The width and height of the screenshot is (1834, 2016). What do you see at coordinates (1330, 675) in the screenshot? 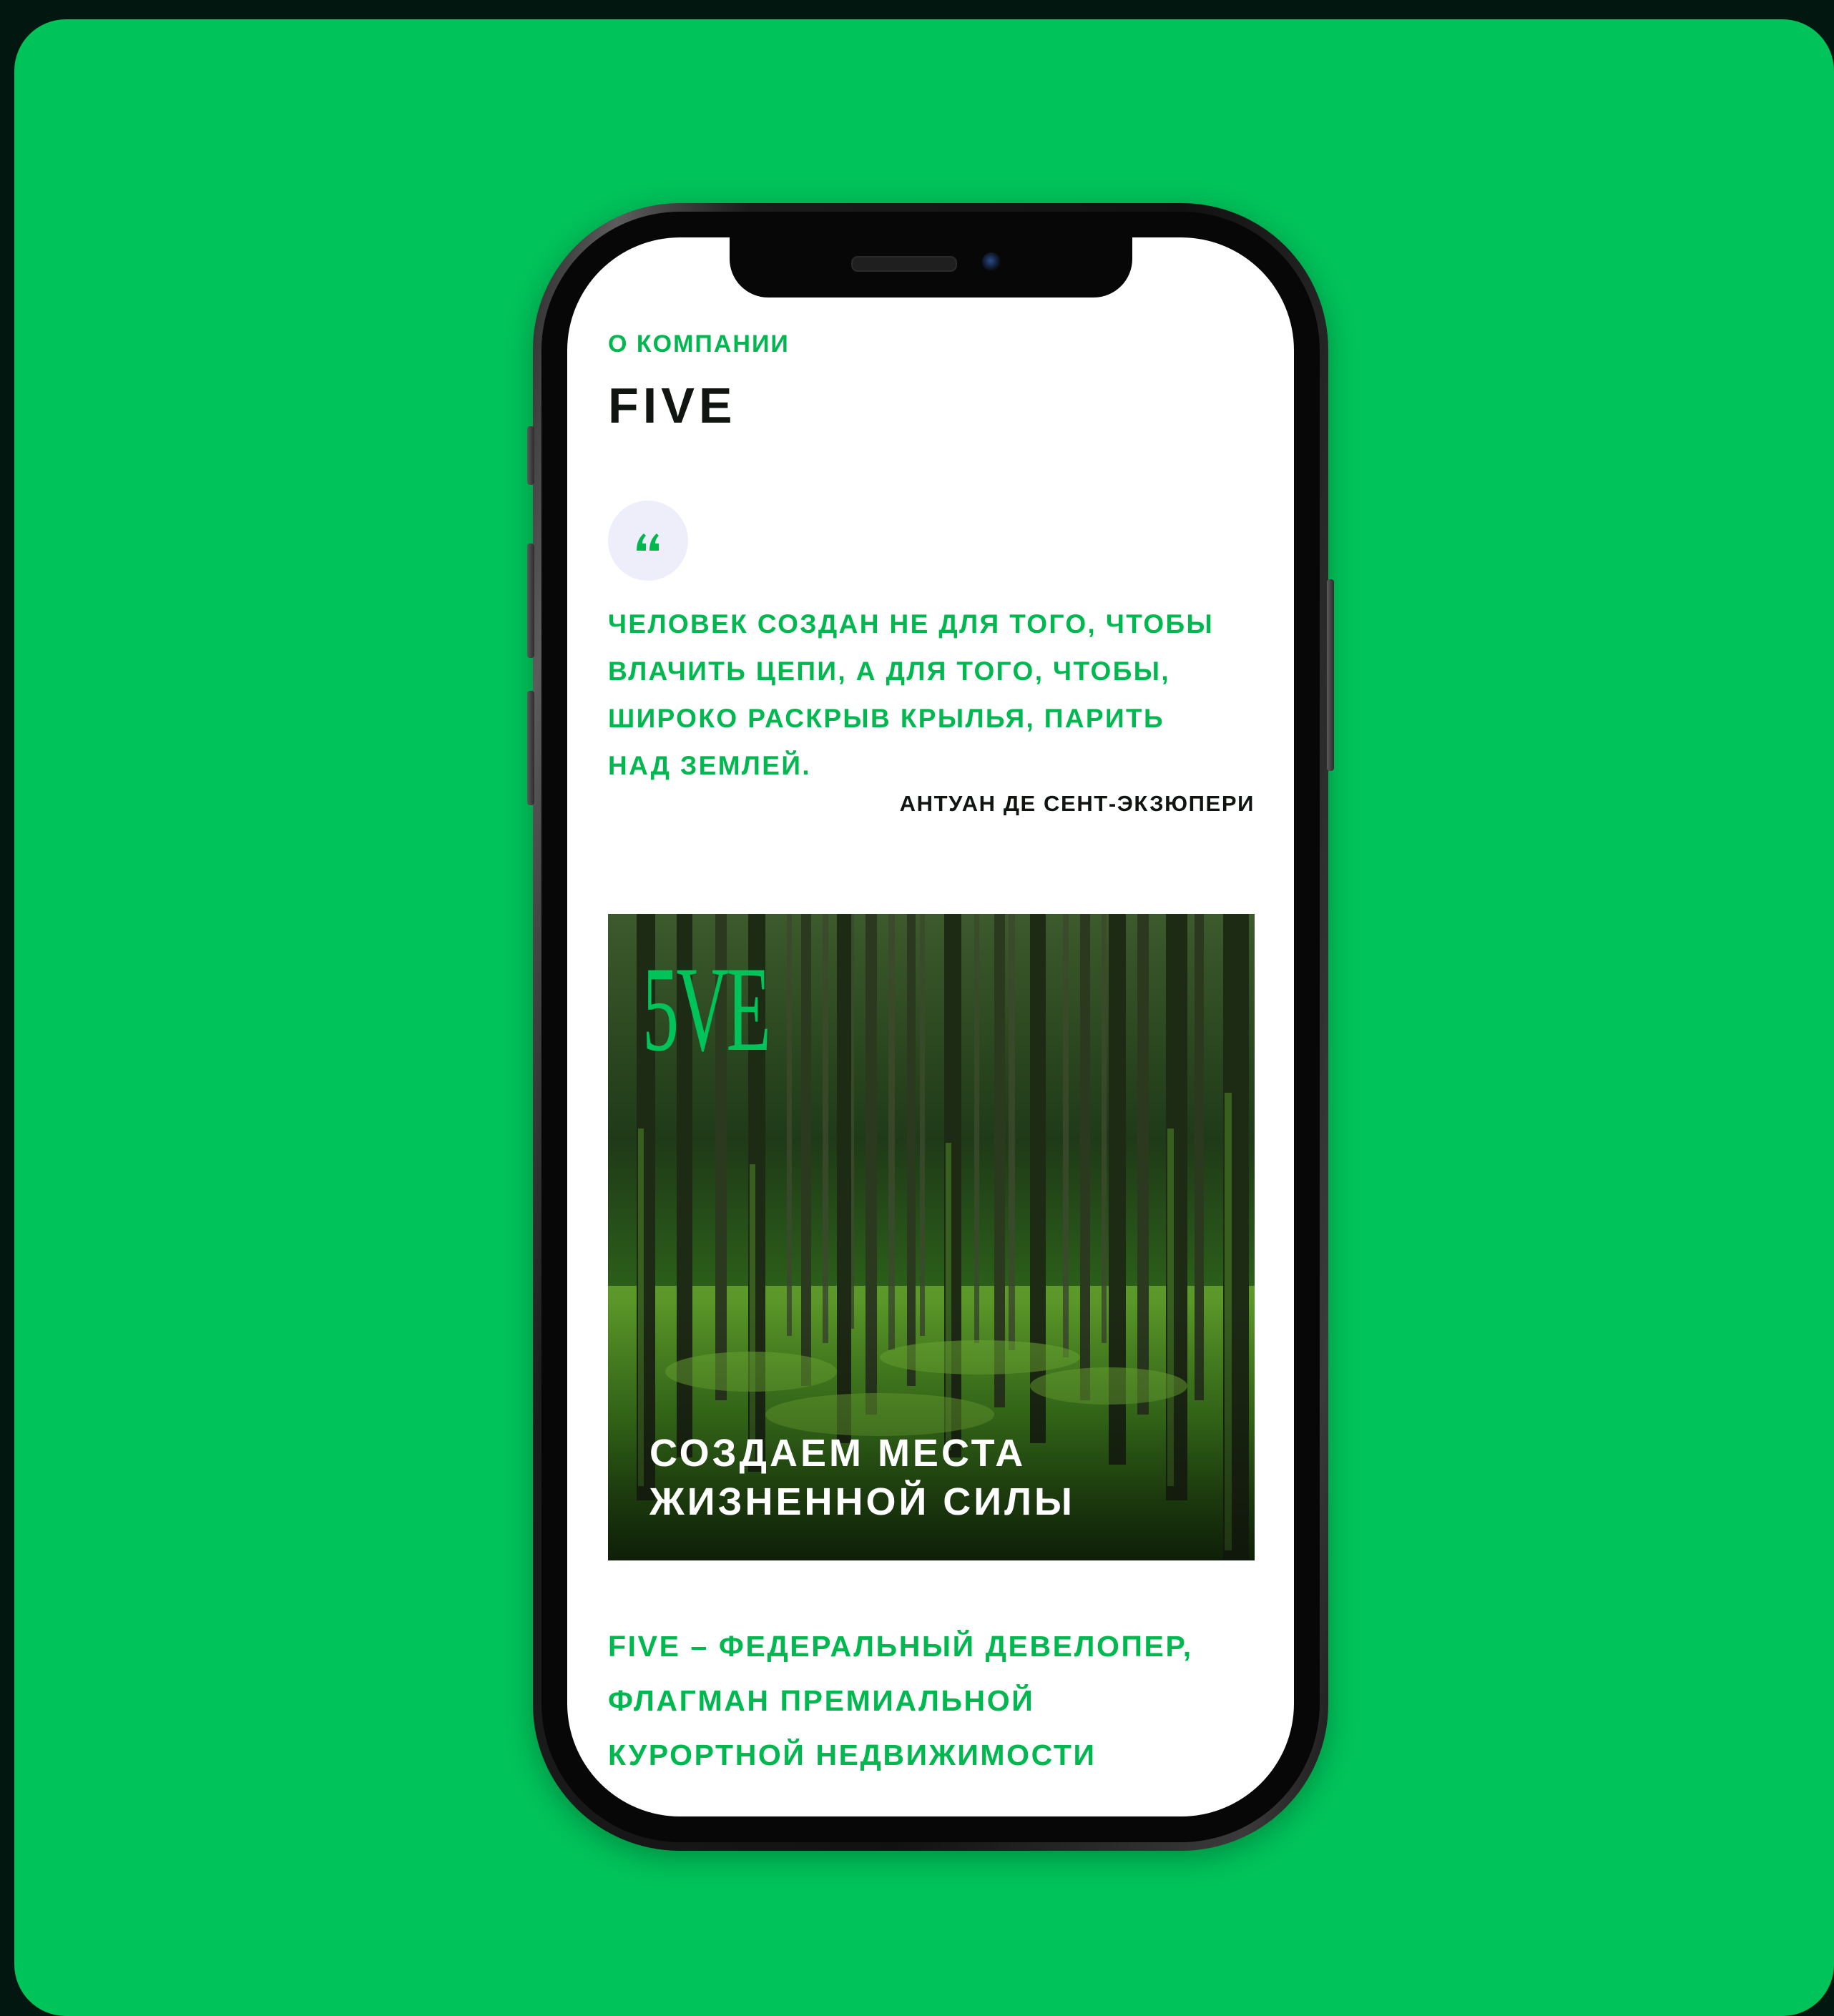
I see `phone-power-button` at bounding box center [1330, 675].